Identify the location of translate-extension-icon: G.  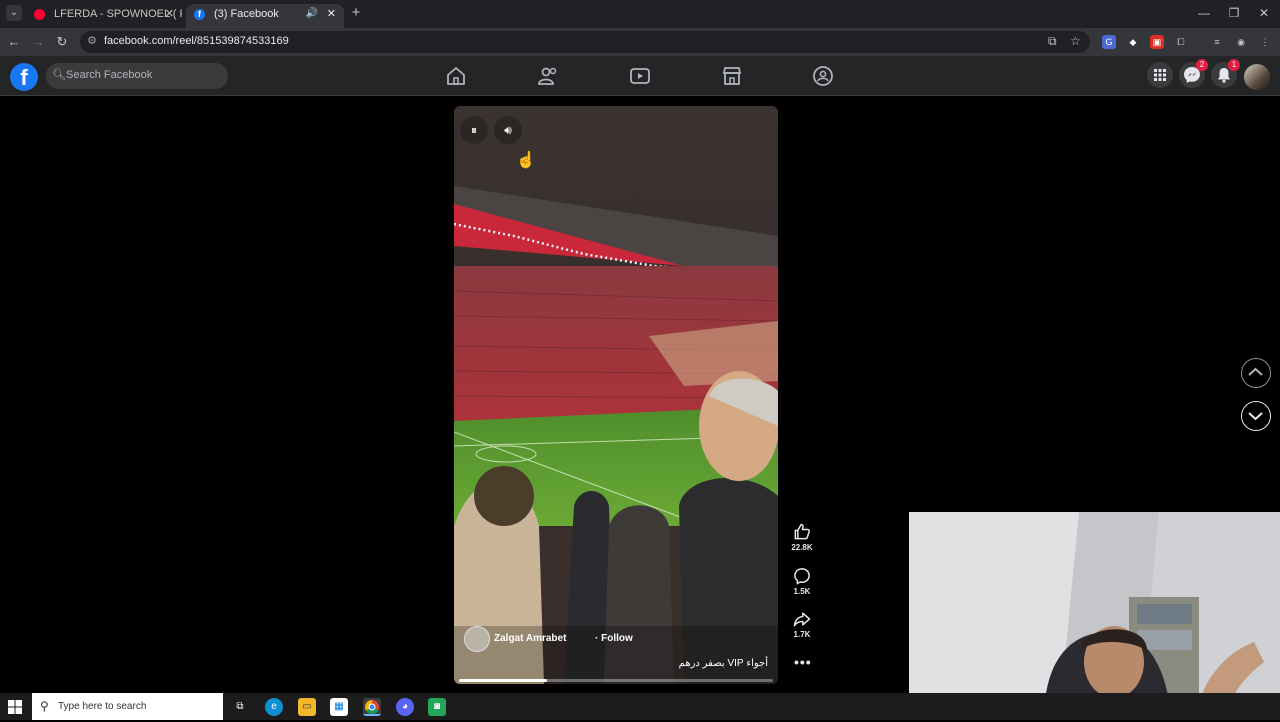
(1109, 42).